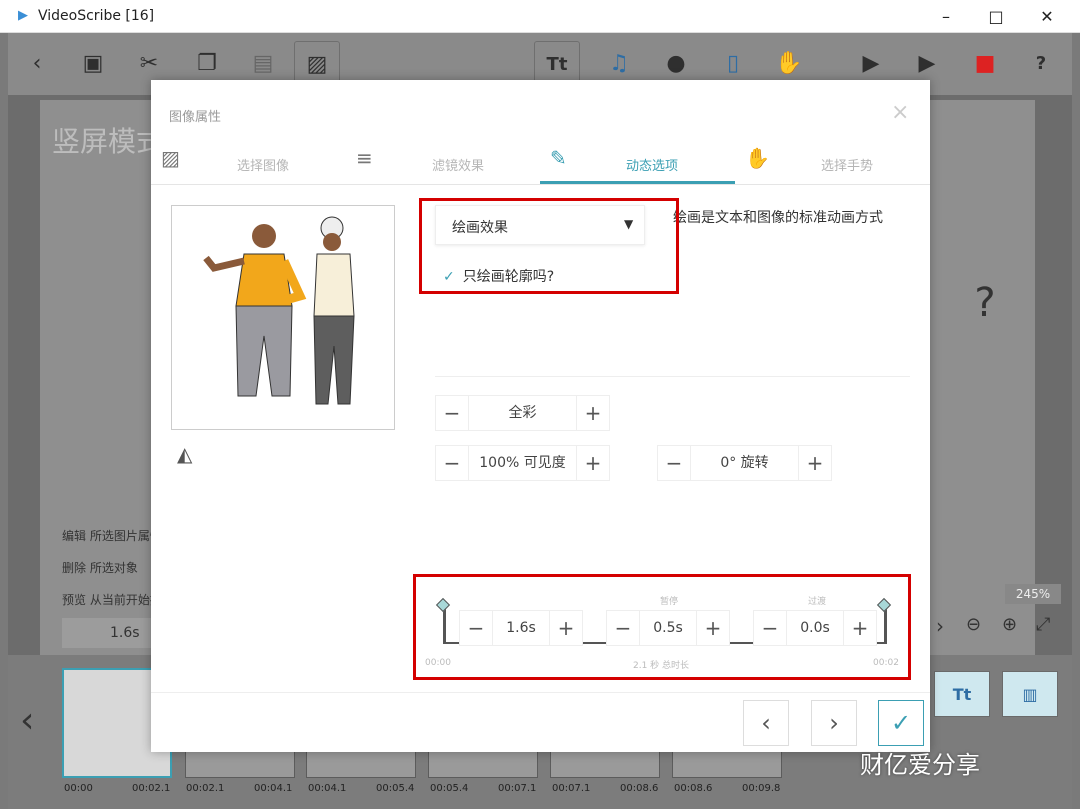  I want to click on rotation-value: 0° 旋转, so click(744, 463).